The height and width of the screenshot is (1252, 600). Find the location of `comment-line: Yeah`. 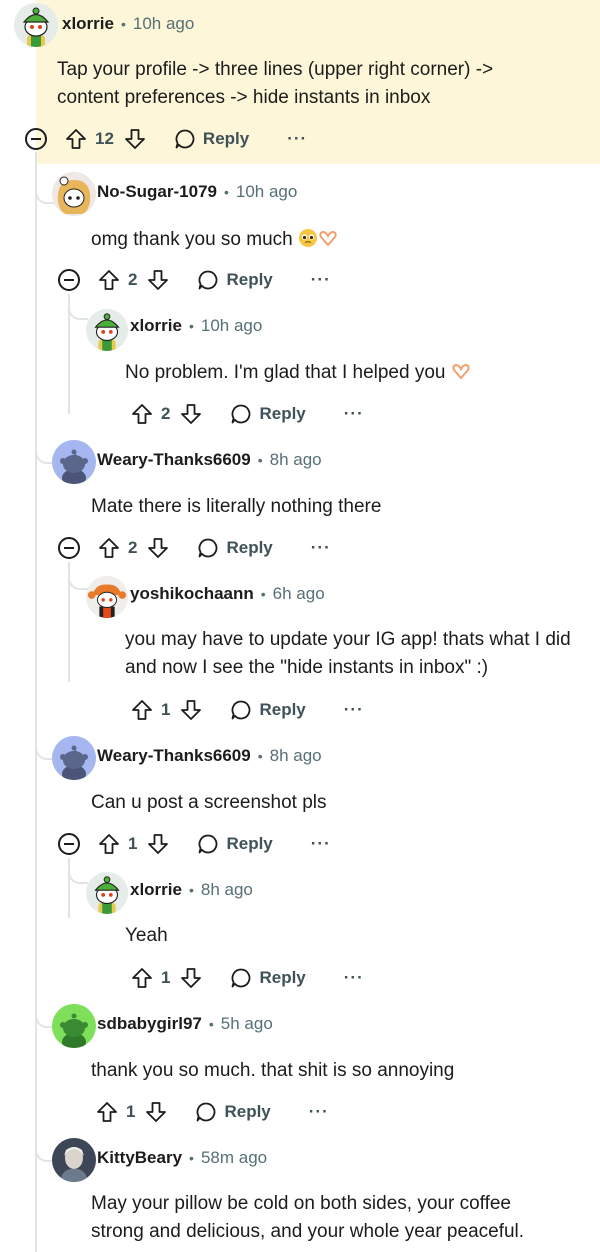

comment-line: Yeah is located at coordinates (146, 935).